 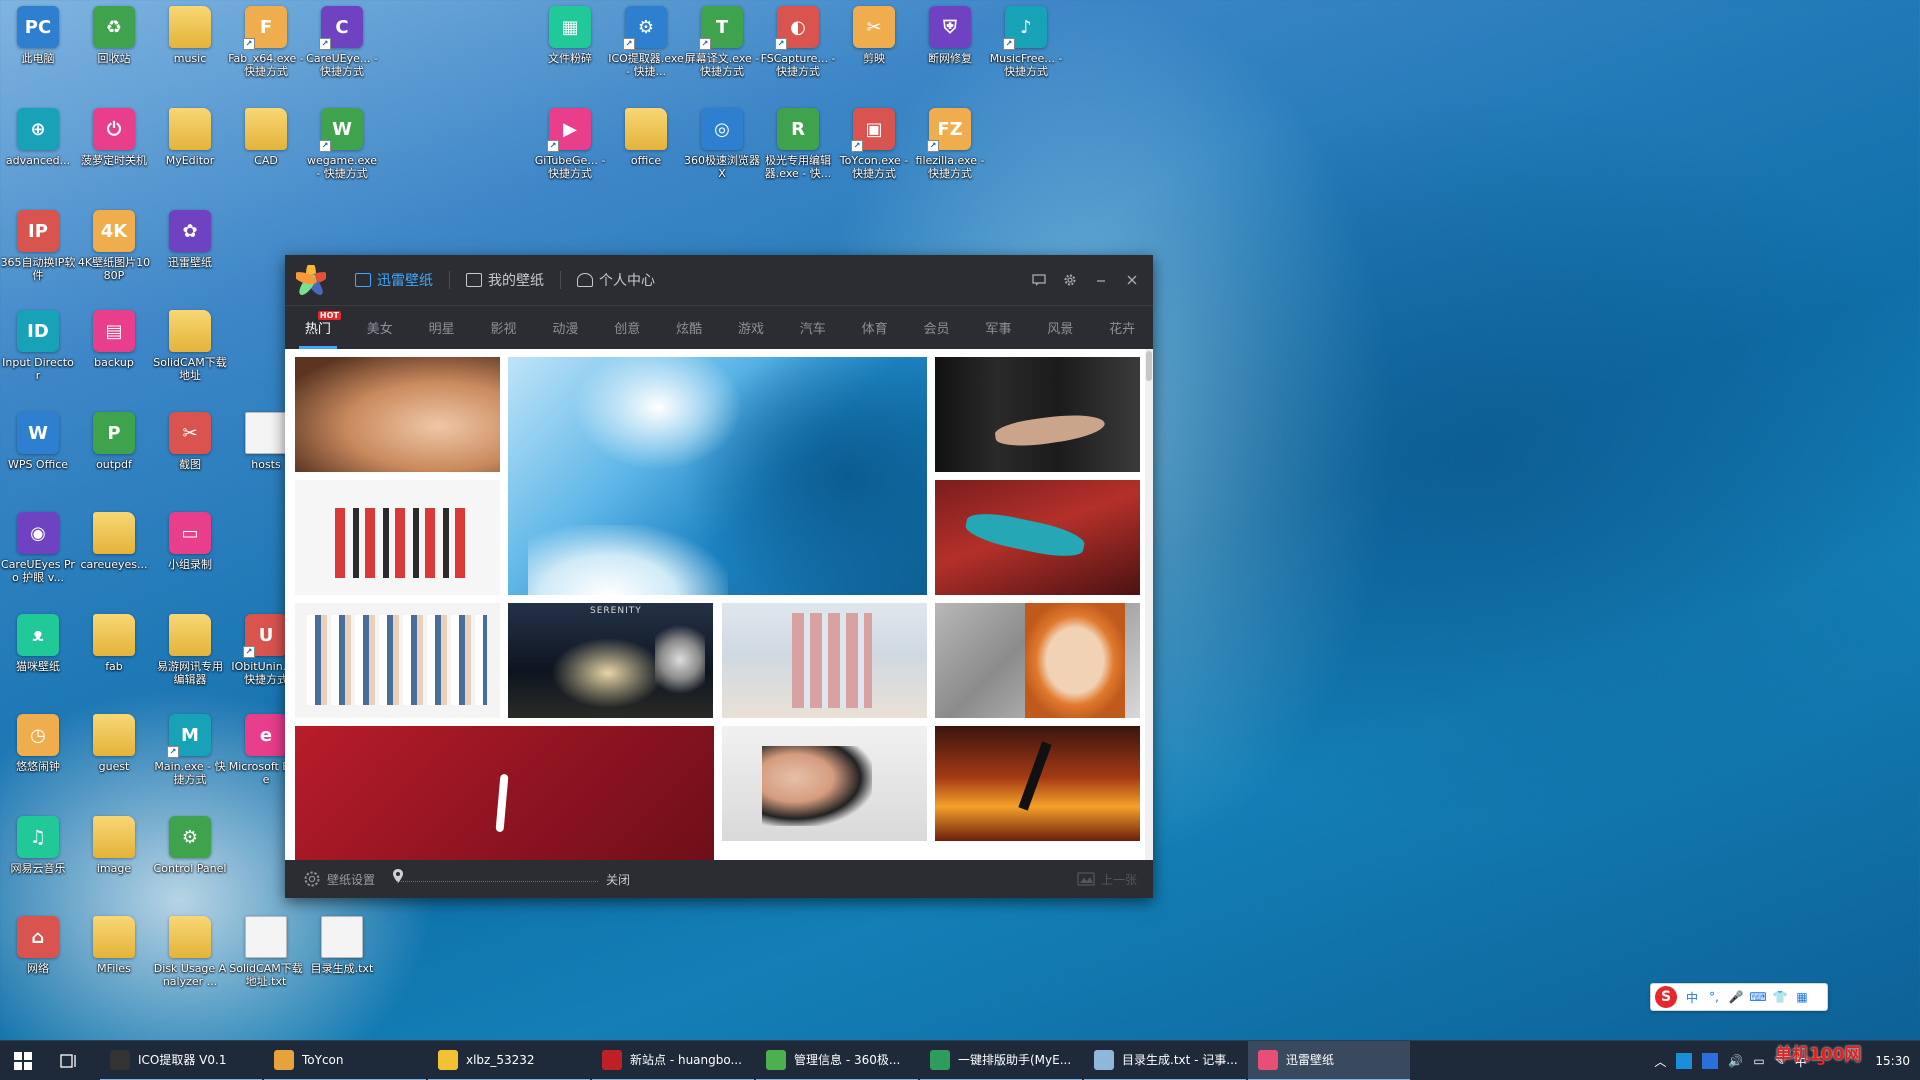 I want to click on toolbox-icon: ▦, so click(x=1802, y=997).